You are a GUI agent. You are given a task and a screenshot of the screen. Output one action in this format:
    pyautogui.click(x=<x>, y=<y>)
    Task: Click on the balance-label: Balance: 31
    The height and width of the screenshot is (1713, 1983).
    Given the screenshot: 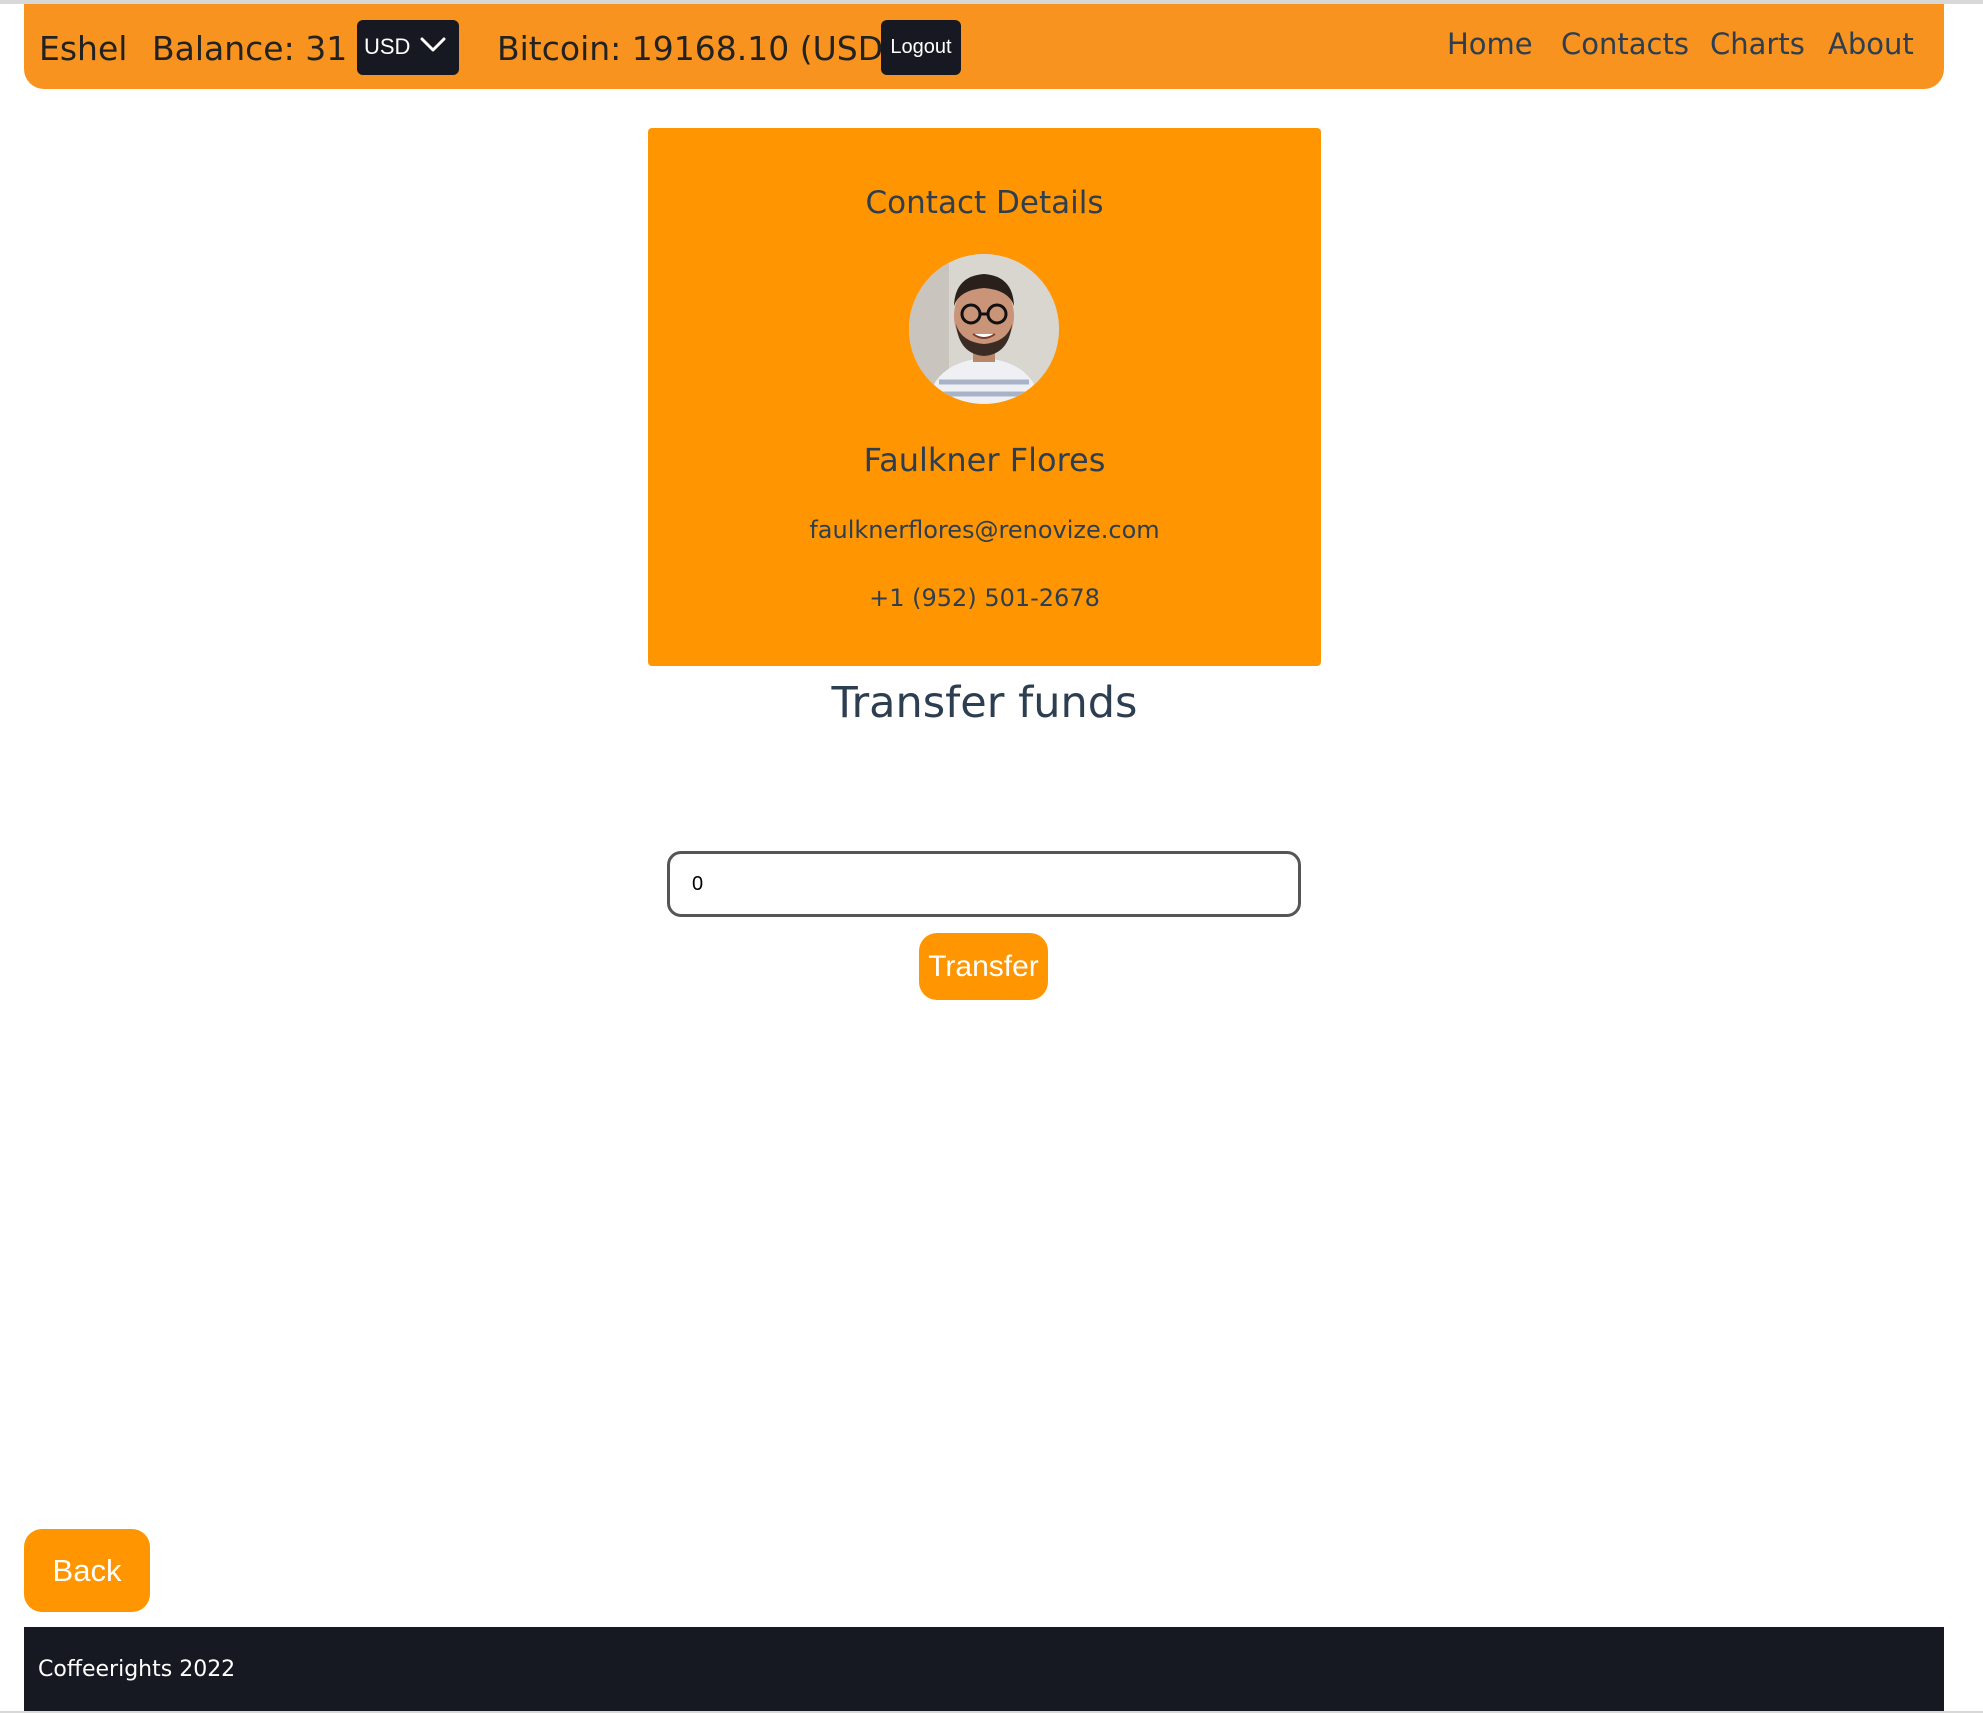 What is the action you would take?
    pyautogui.click(x=250, y=48)
    